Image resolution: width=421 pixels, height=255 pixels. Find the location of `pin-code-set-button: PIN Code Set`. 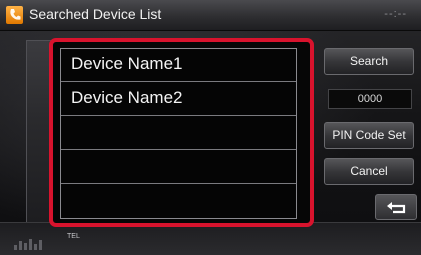

pin-code-set-button: PIN Code Set is located at coordinates (369, 135).